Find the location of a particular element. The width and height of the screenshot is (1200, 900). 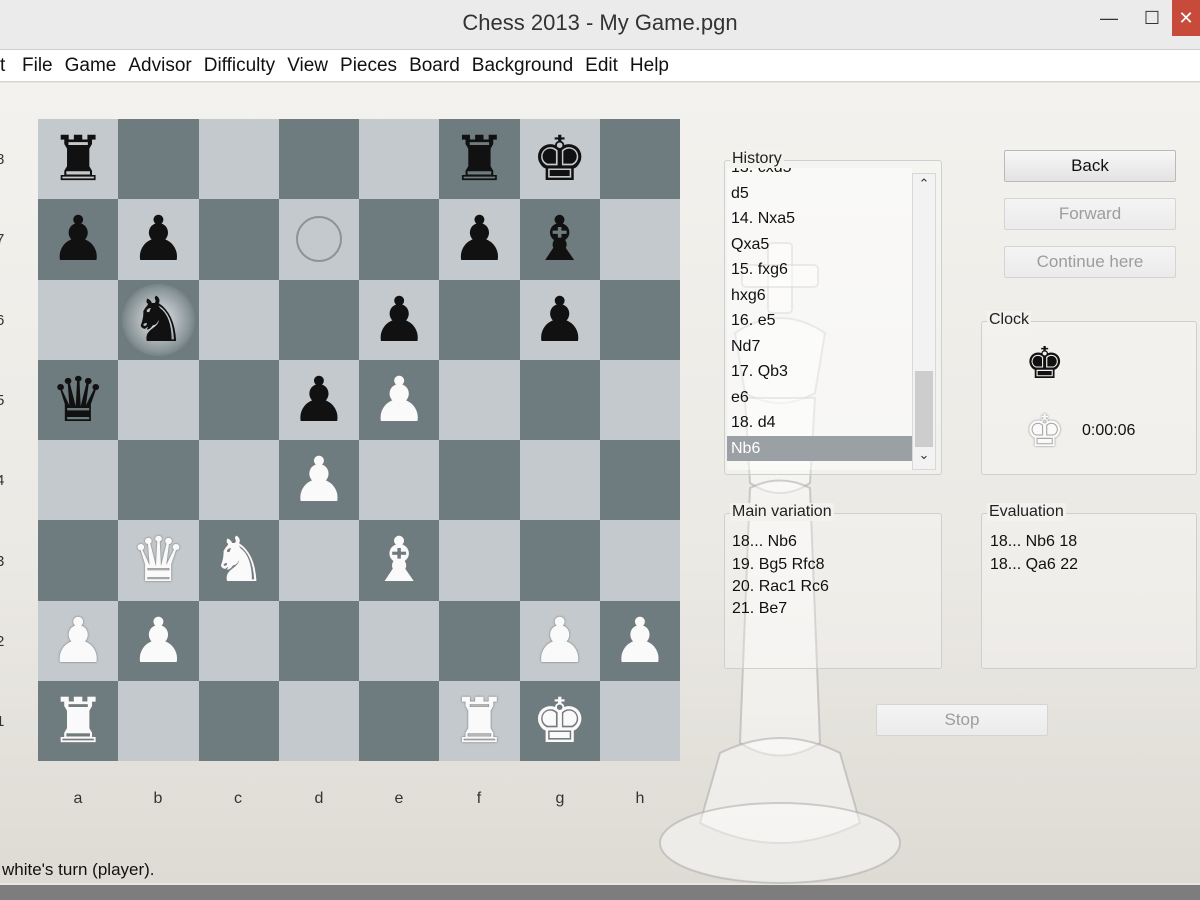

square-b1 is located at coordinates (158, 720).